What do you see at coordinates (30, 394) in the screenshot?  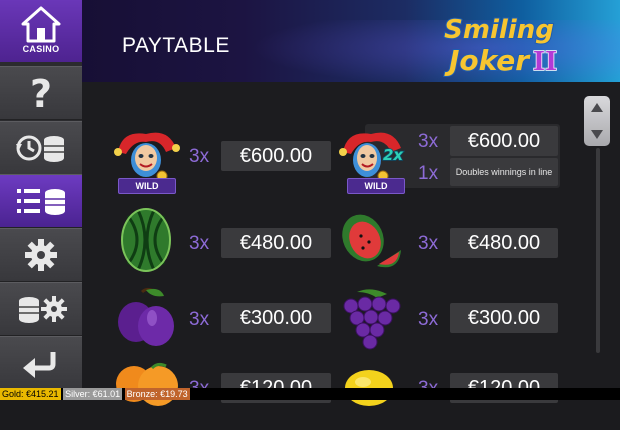 I see `gold-jackpot: Gold: €415.21` at bounding box center [30, 394].